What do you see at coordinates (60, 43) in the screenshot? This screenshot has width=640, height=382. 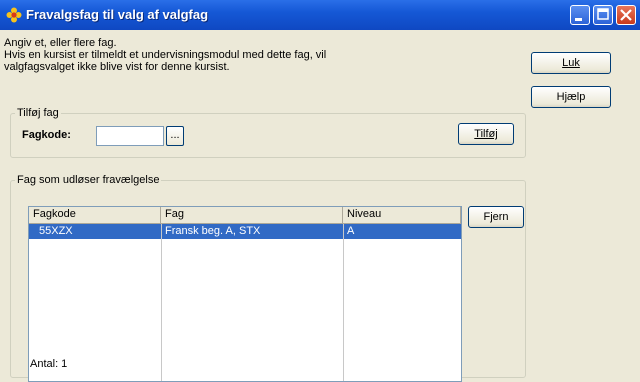 I see `intro-line-1: Angiv et, eller flere fag.` at bounding box center [60, 43].